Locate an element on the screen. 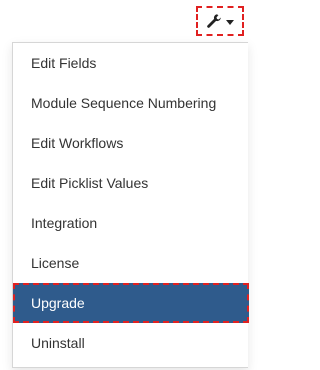 Image resolution: width=320 pixels, height=370 pixels. menu-item-edit-workflows: Edit Workflows is located at coordinates (131, 143).